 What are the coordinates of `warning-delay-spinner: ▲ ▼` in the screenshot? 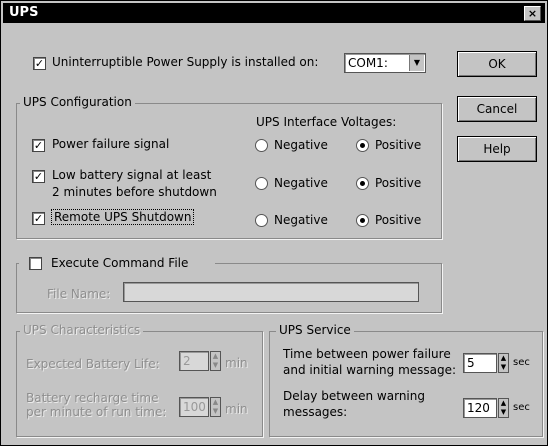 It's located at (503, 408).